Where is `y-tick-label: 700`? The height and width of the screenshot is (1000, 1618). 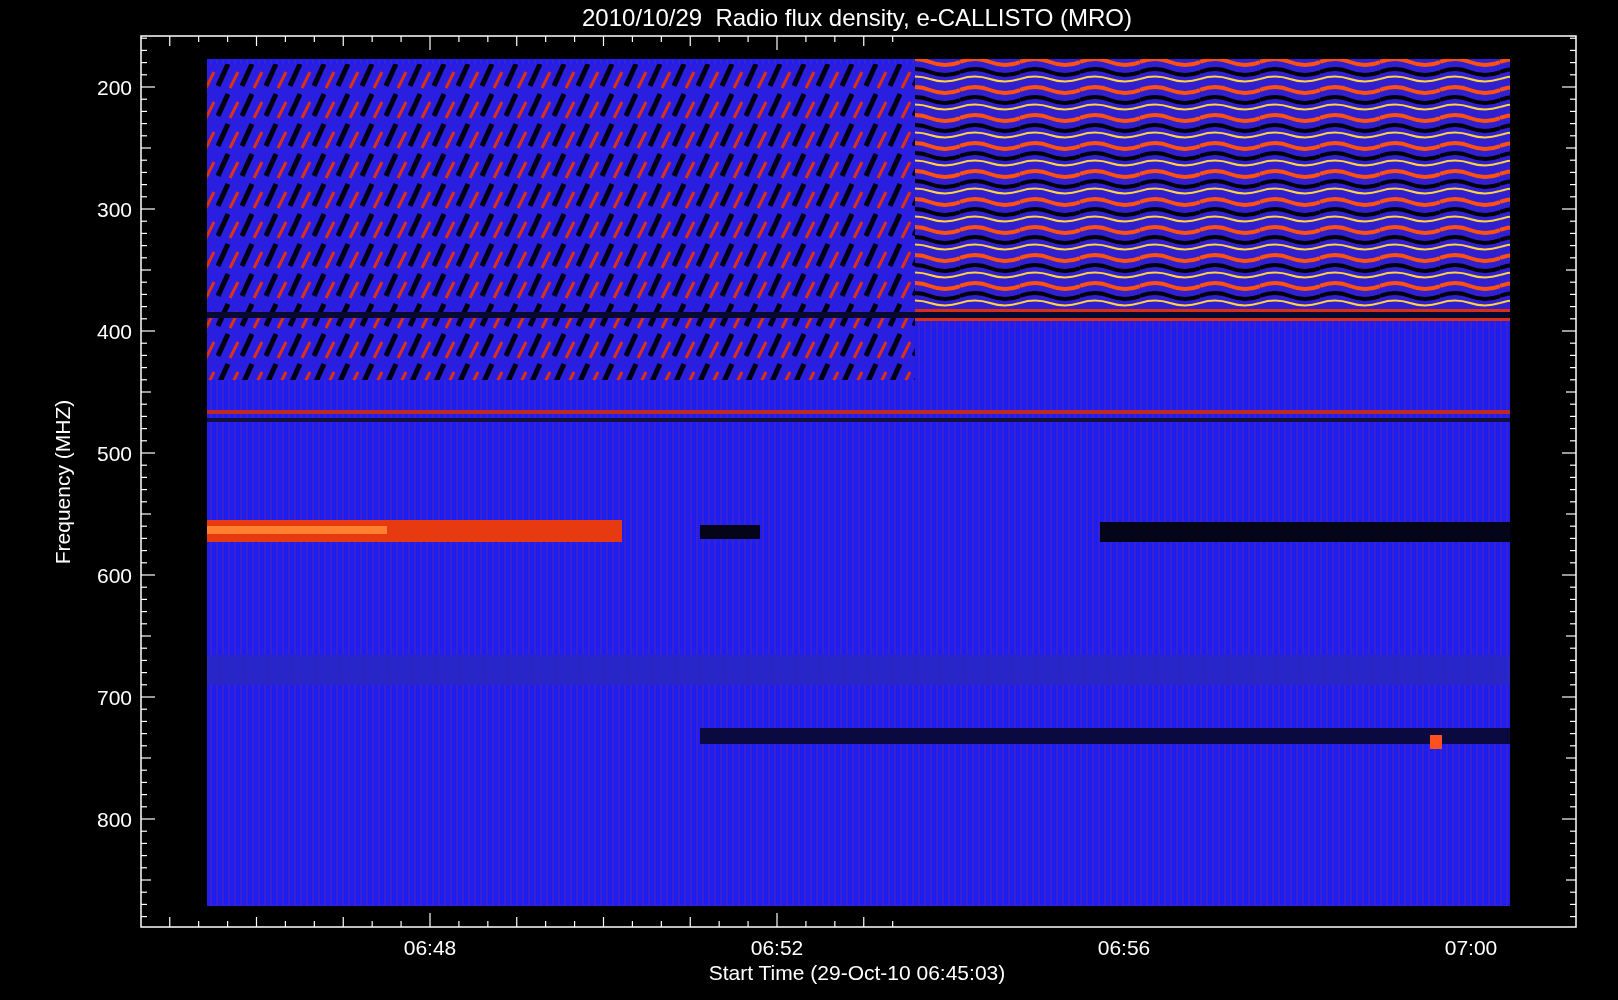 y-tick-label: 700 is located at coordinates (114, 697).